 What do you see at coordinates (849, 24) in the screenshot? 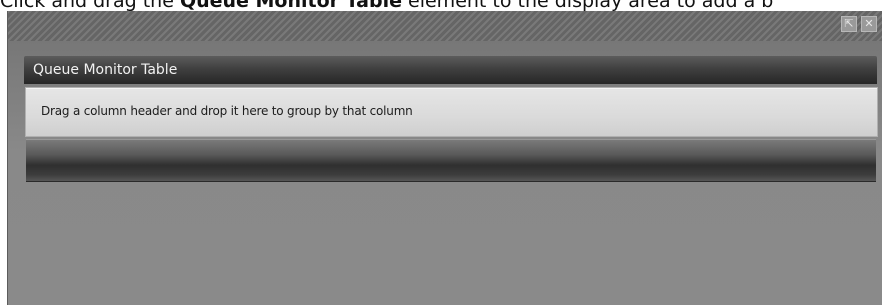
I see `popout-icon: ⇱` at bounding box center [849, 24].